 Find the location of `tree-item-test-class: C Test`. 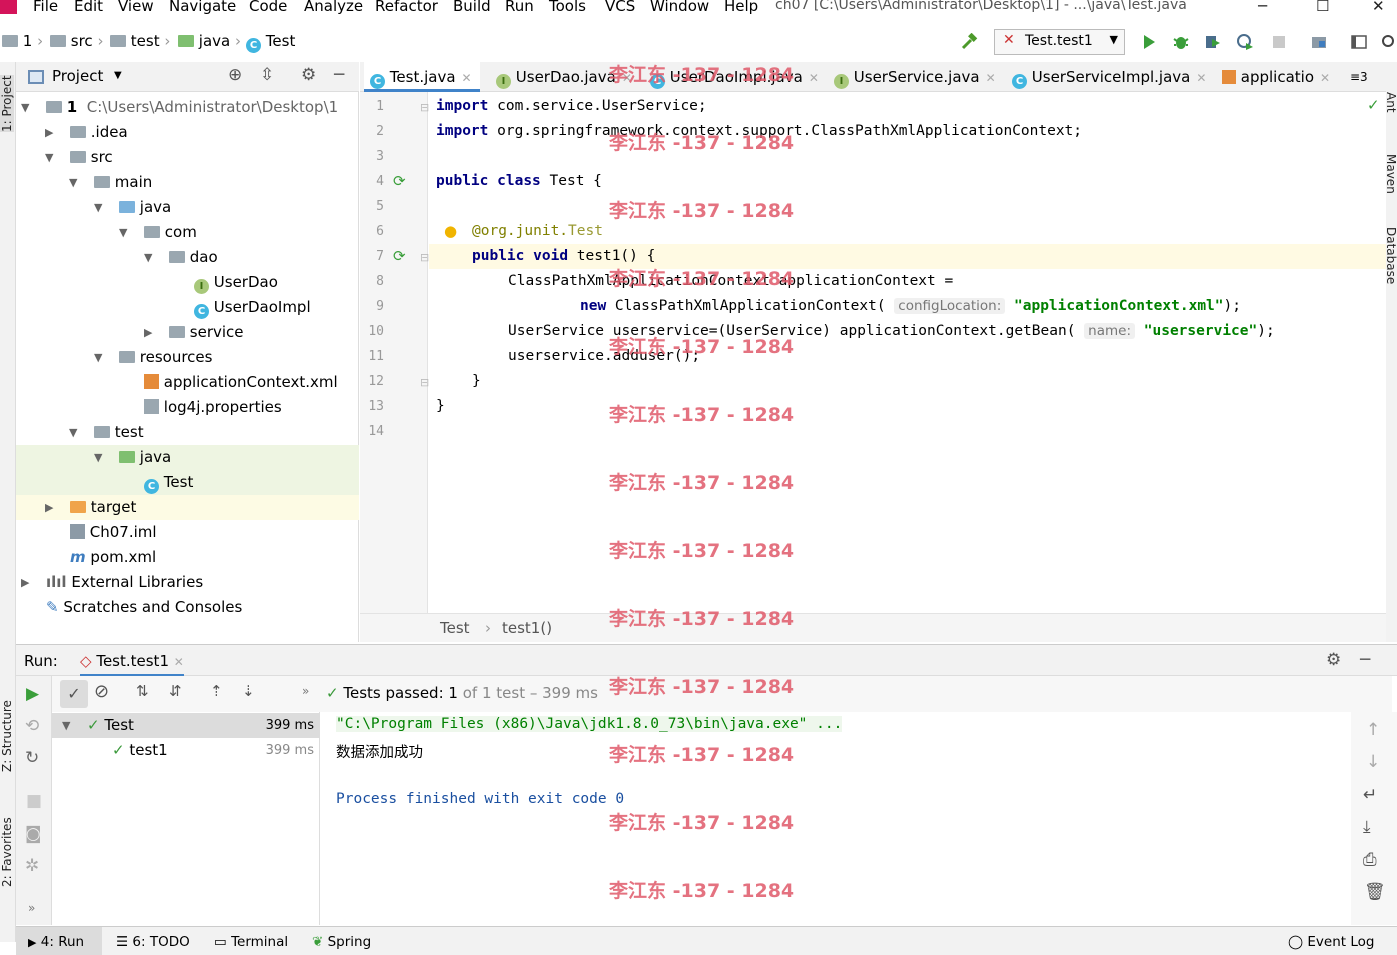

tree-item-test-class: C Test is located at coordinates (187, 482).